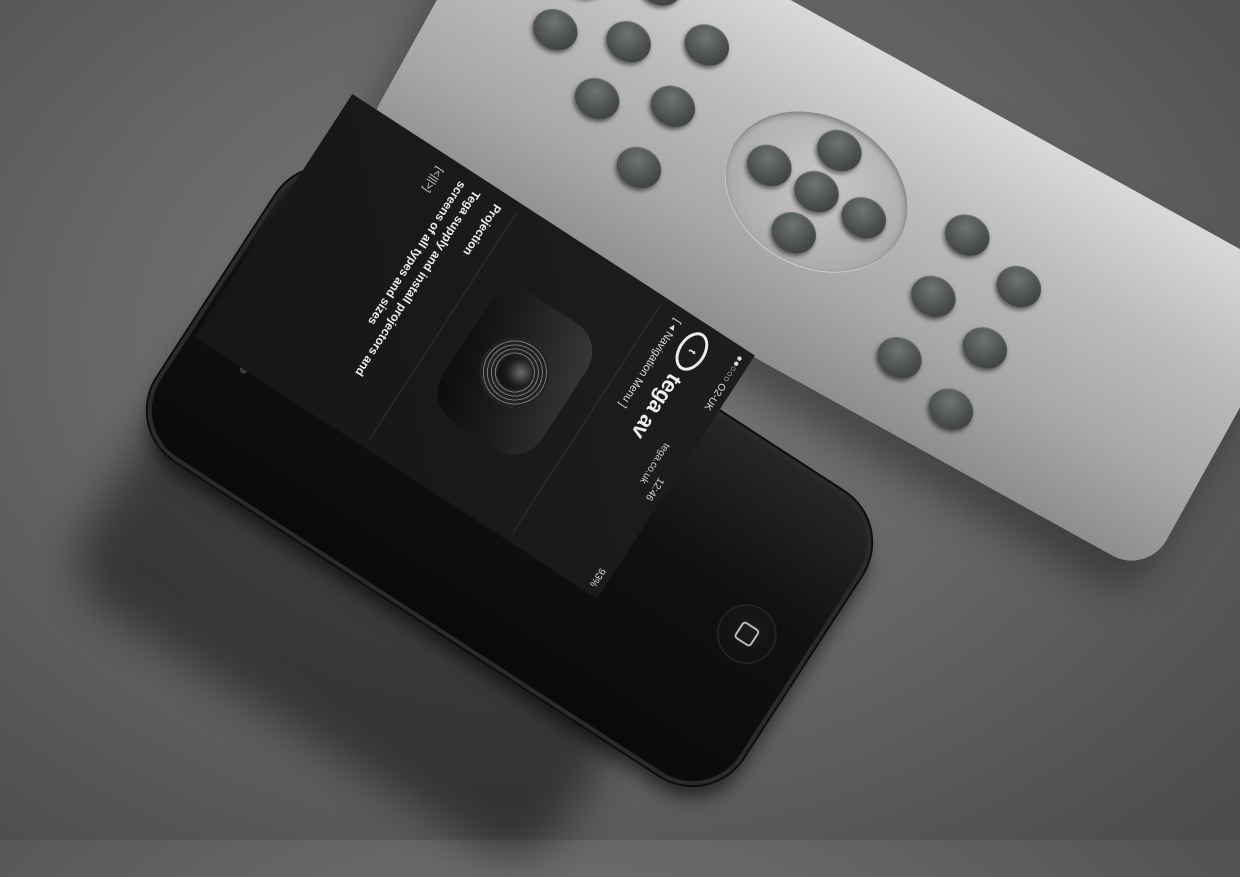 The height and width of the screenshot is (877, 1240). Describe the element at coordinates (793, 233) in the screenshot. I see `remote-down-button` at that location.